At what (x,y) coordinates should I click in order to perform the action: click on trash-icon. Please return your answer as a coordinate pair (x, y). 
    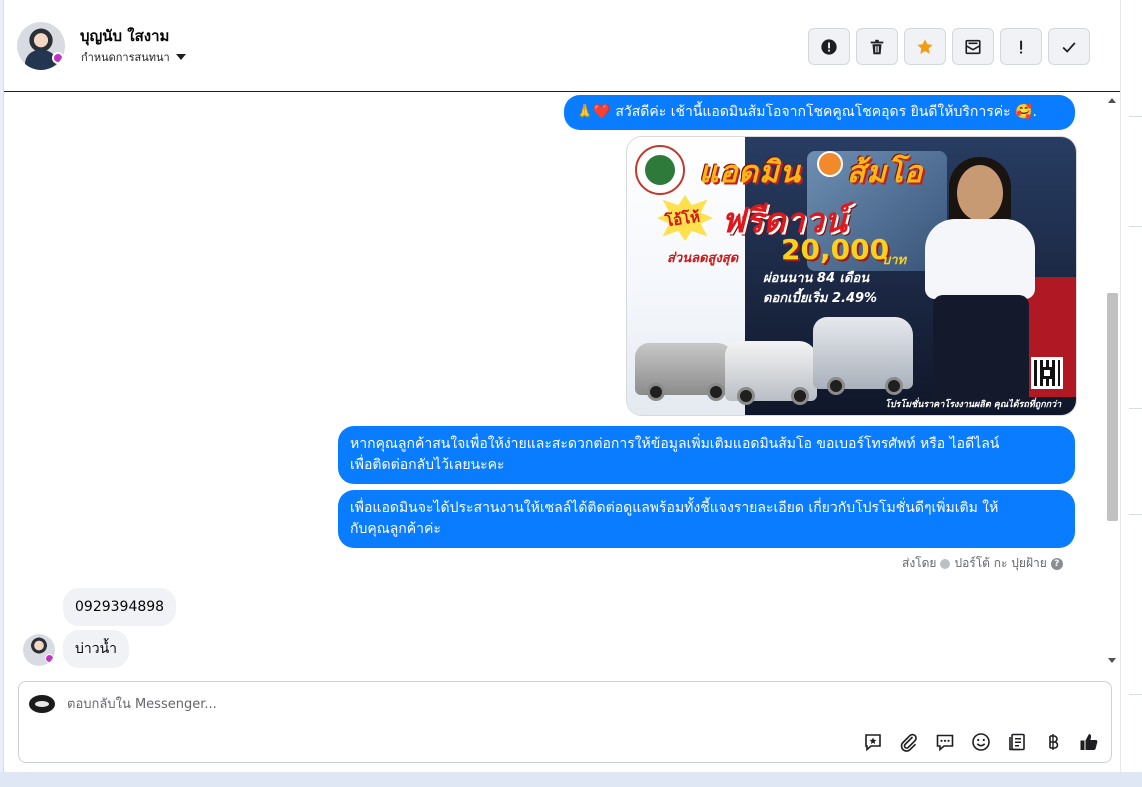
    Looking at the image, I should click on (877, 46).